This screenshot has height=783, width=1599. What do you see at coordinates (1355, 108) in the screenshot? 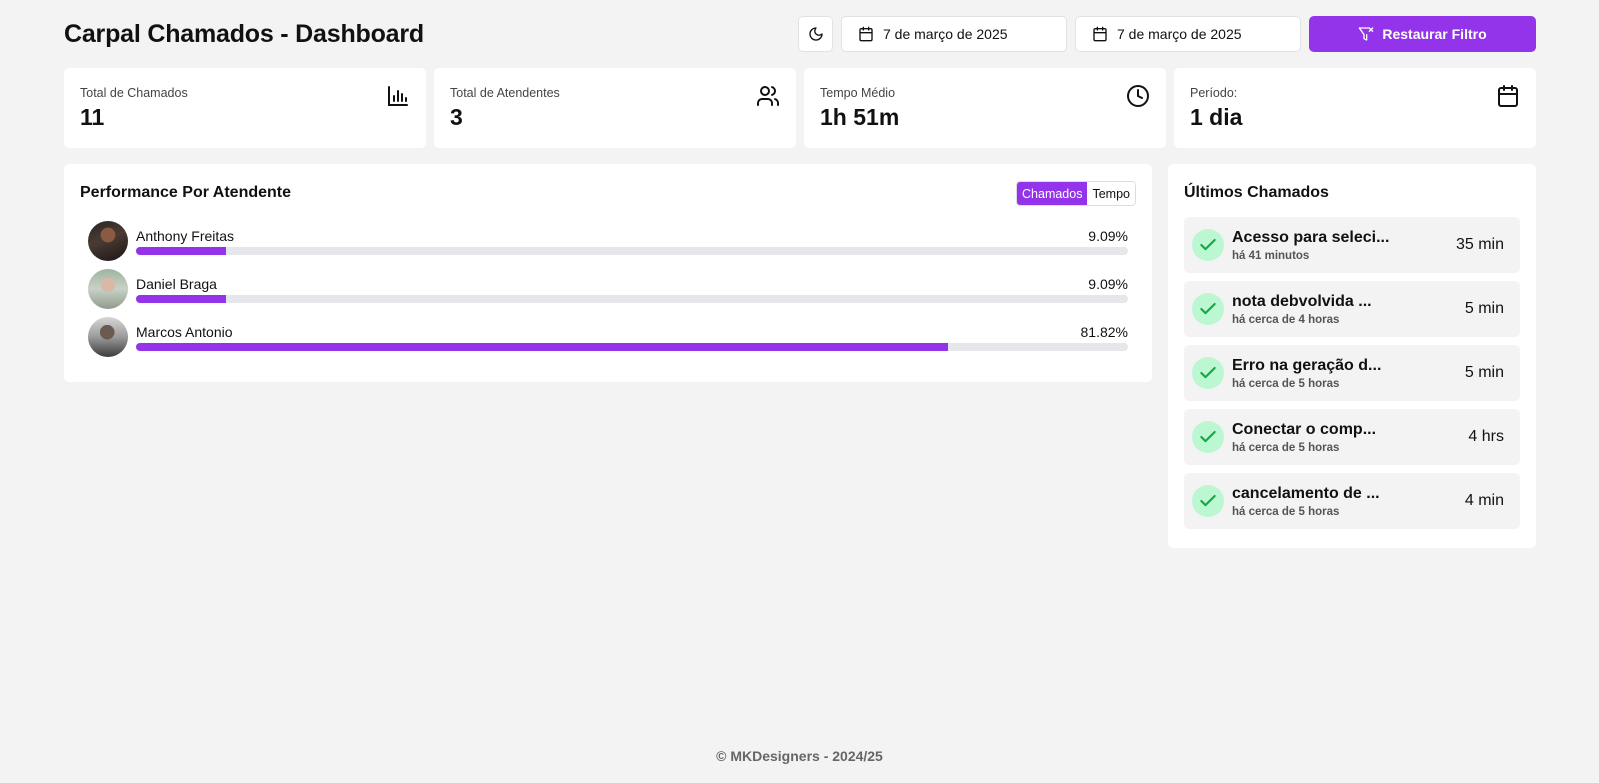
I see `stat-card-periodo: Período: 1 dia` at bounding box center [1355, 108].